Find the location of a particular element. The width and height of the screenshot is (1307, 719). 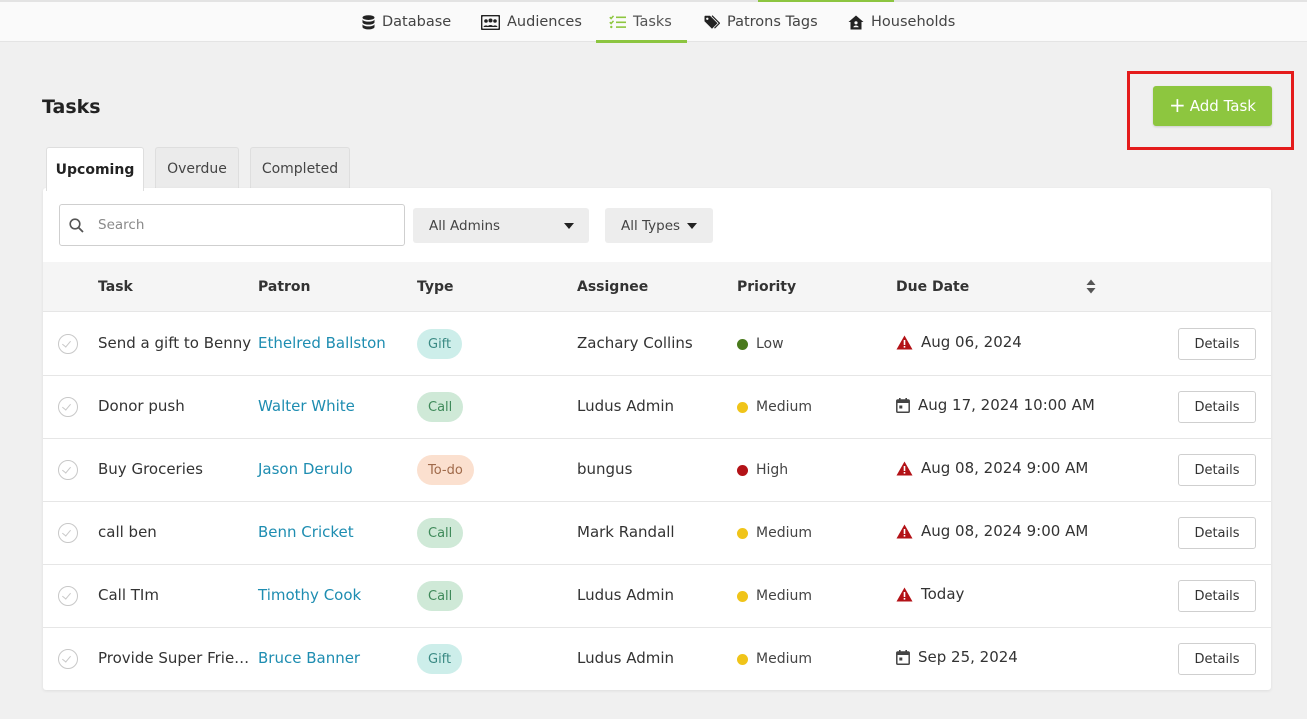

assignee-name: Zachary Collins is located at coordinates (635, 343).